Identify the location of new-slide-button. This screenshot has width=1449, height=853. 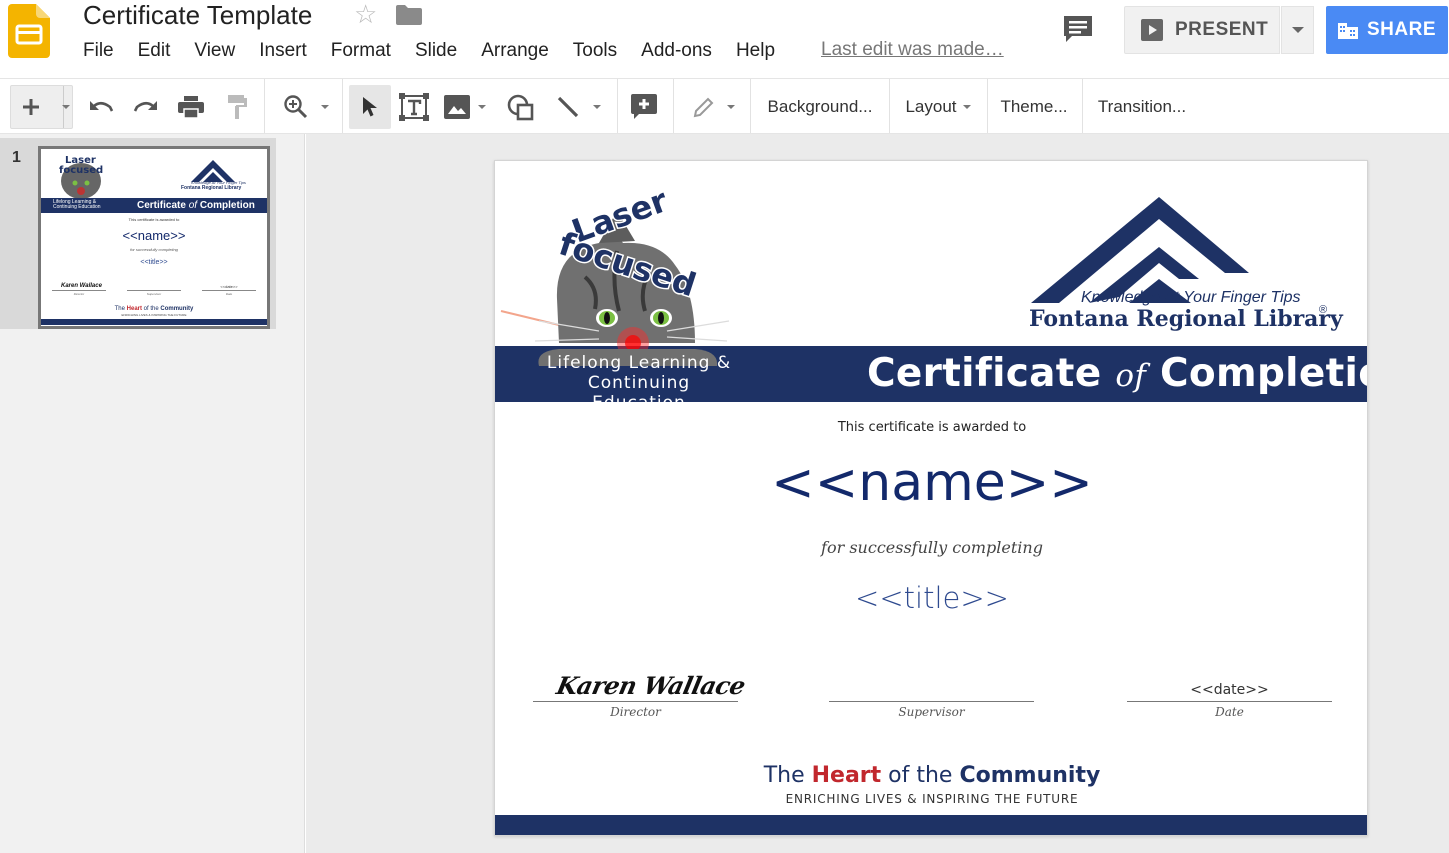
(41, 107).